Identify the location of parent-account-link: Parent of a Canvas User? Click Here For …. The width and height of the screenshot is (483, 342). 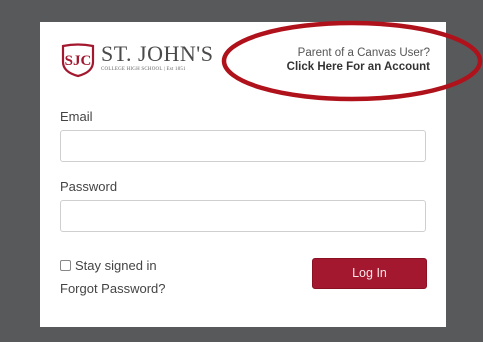
(358, 60).